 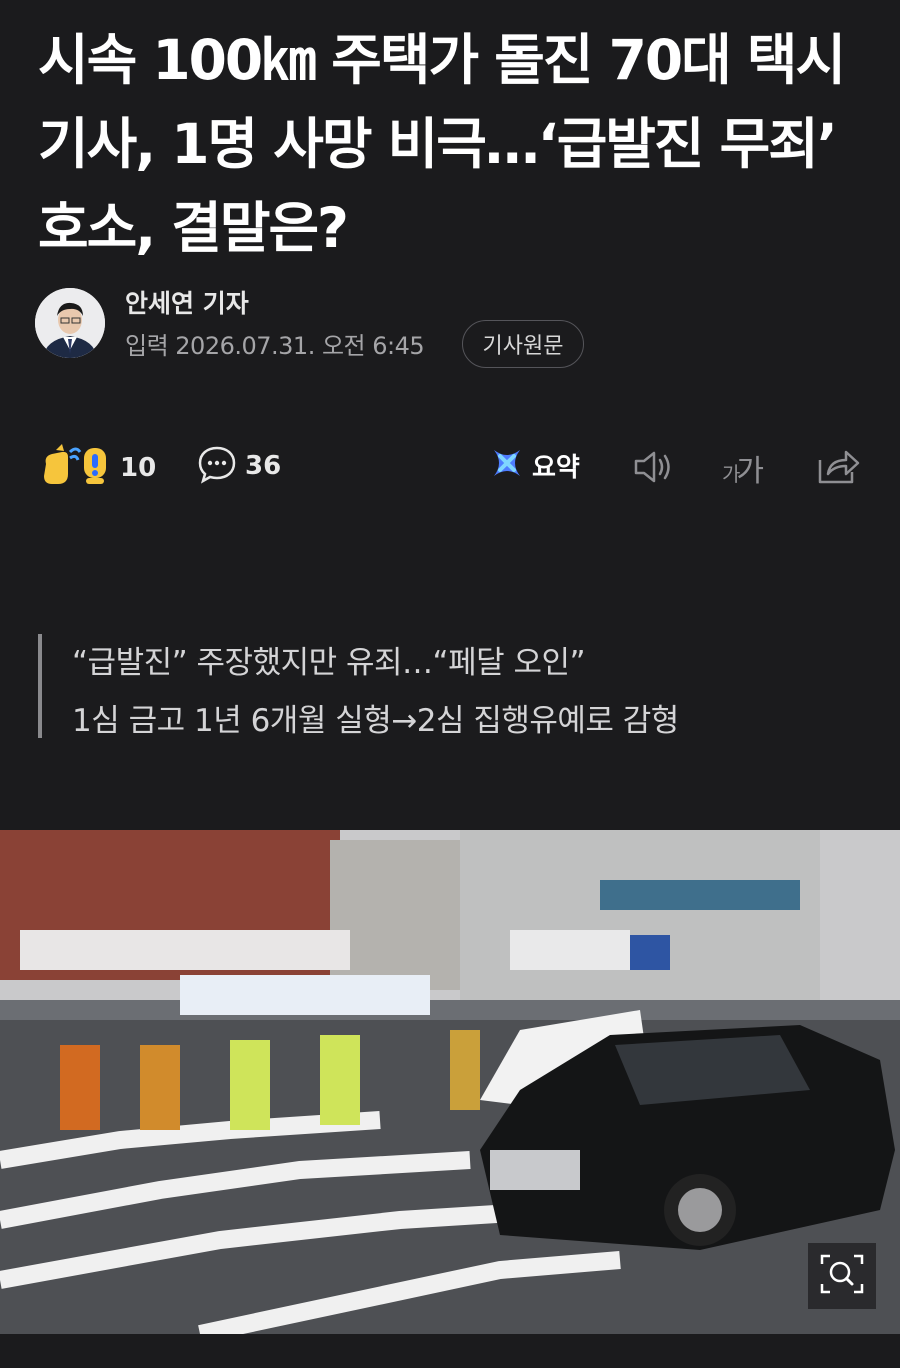 What do you see at coordinates (76, 468) in the screenshot?
I see `clap-surprise-emoji-icon` at bounding box center [76, 468].